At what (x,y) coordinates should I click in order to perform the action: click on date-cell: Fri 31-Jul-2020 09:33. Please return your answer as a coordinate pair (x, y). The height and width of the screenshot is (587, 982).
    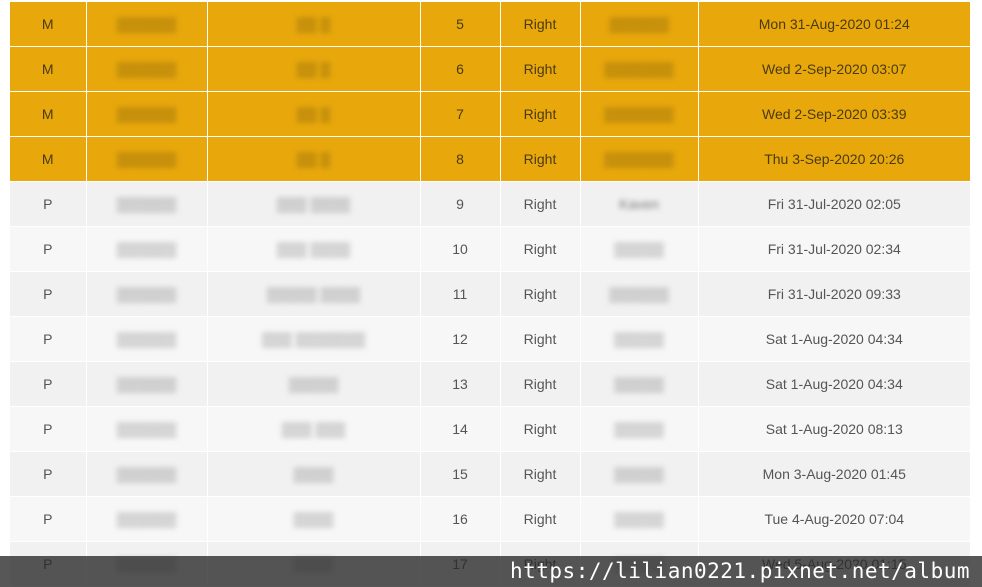
    Looking at the image, I should click on (834, 294).